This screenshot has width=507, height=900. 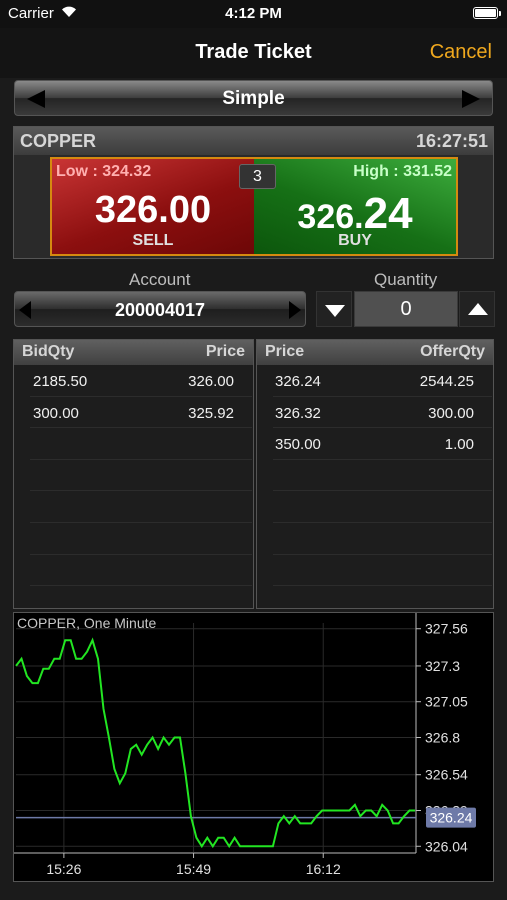 I want to click on mode-next-arrow-icon, so click(x=471, y=99).